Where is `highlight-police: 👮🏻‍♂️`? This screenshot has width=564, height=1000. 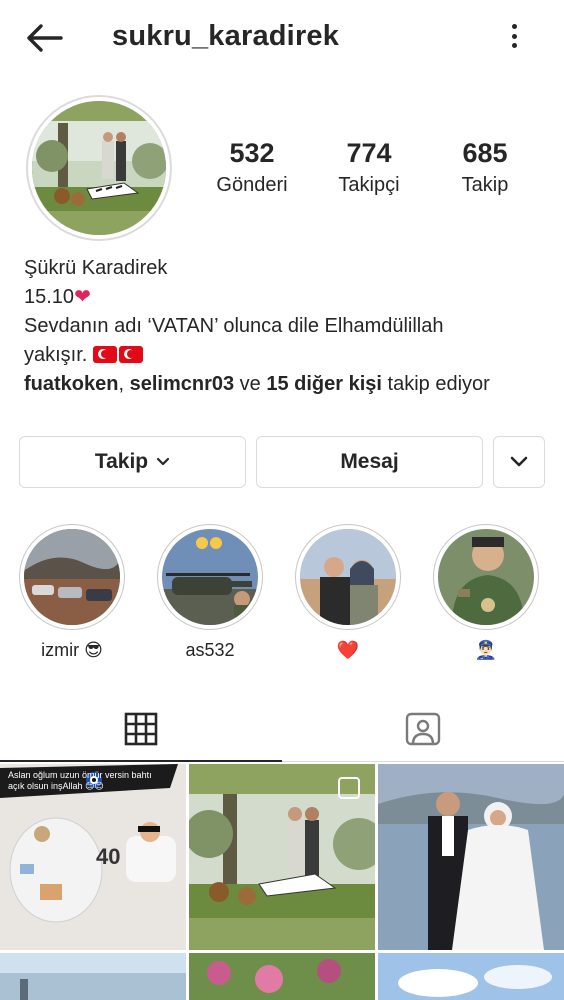 highlight-police: 👮🏻‍♂️ is located at coordinates (486, 592).